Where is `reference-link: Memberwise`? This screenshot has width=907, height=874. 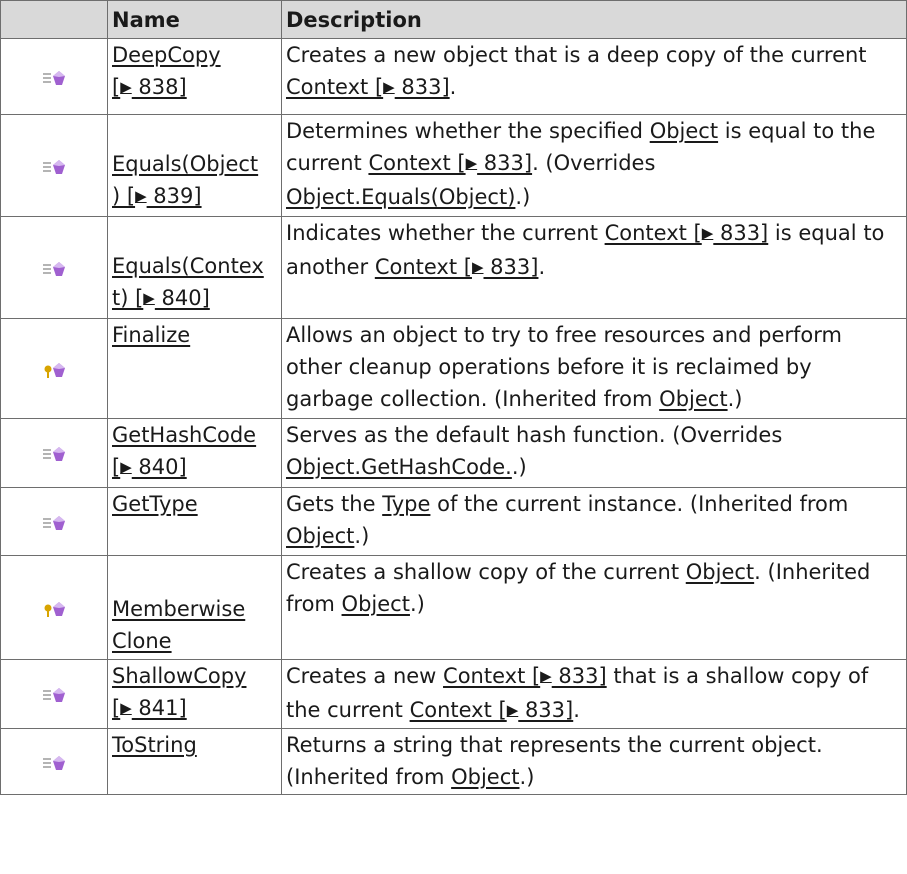 reference-link: Memberwise is located at coordinates (178, 609).